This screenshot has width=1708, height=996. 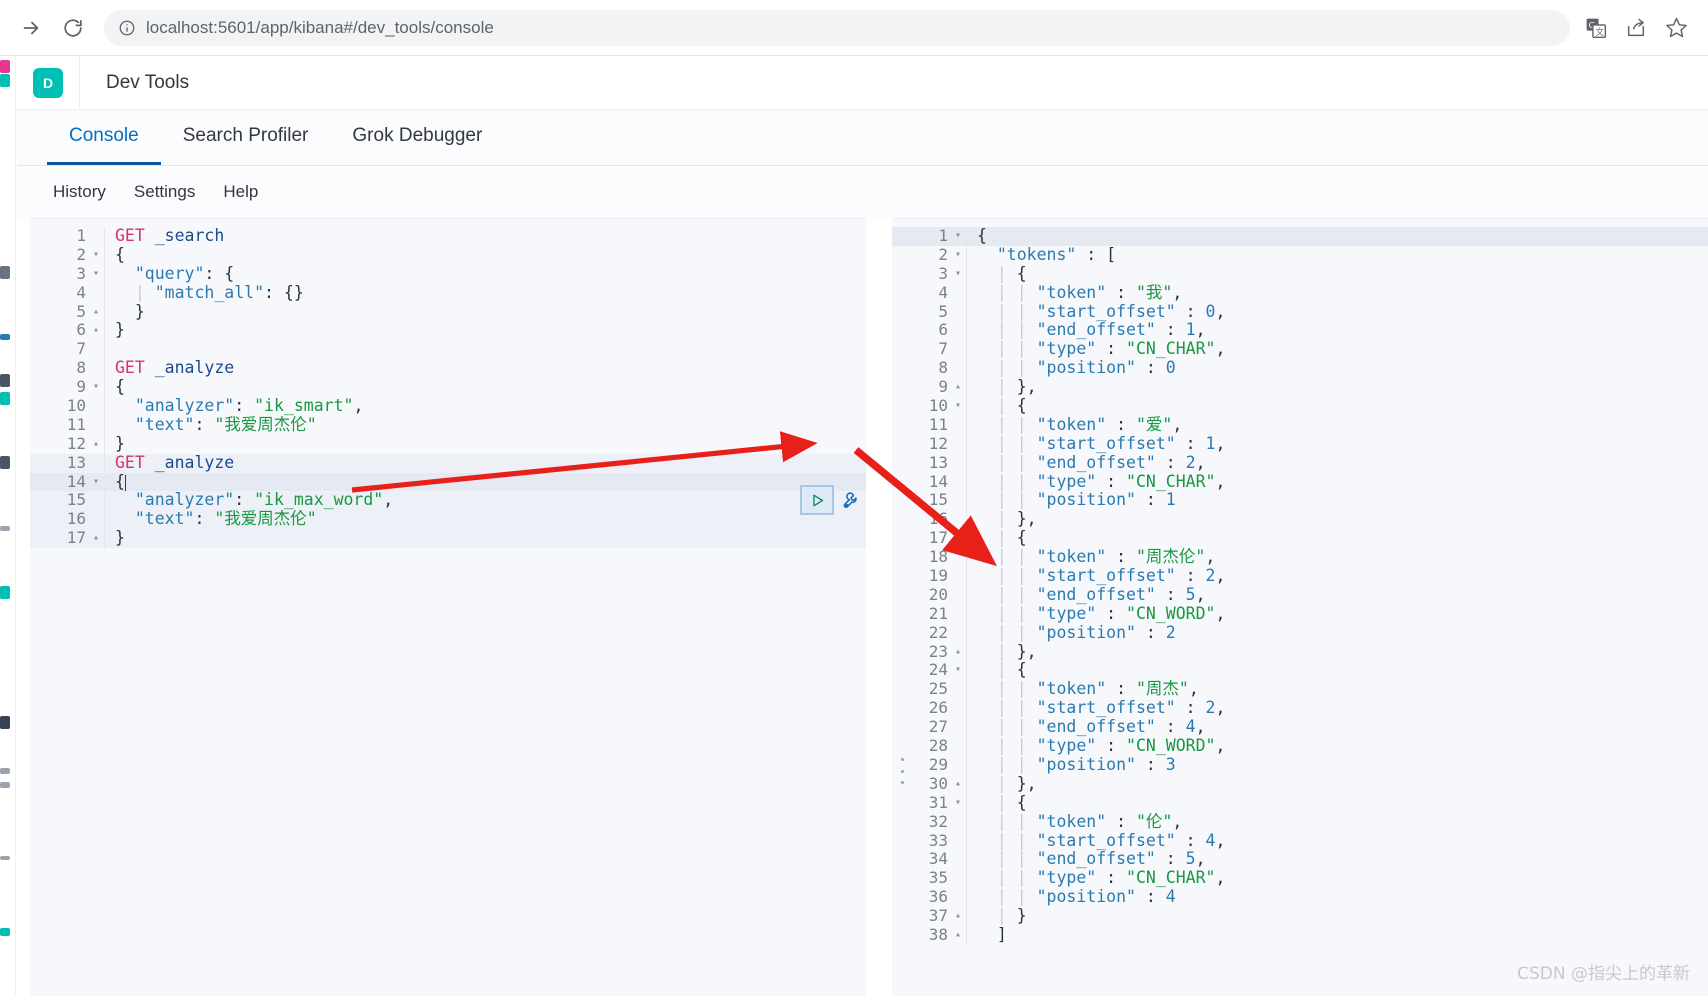 I want to click on code-line: 31 ▾ | {, so click(x=1300, y=803).